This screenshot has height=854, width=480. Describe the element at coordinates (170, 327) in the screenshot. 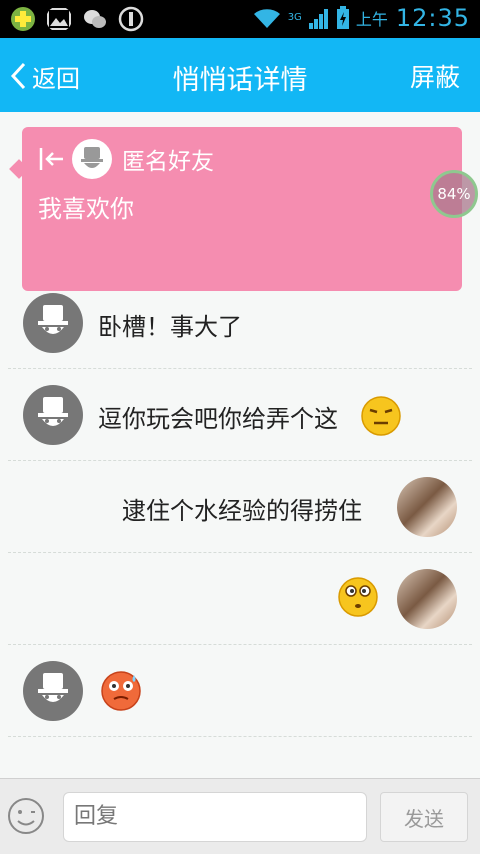

I see `message-text: 卧槽！事大了` at that location.